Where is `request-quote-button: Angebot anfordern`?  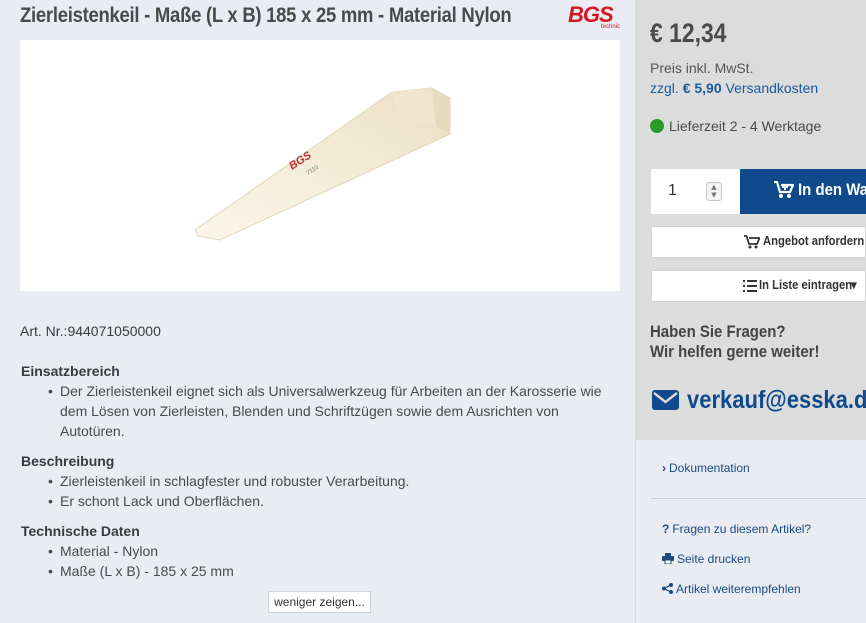
request-quote-button: Angebot anfordern is located at coordinates (758, 242).